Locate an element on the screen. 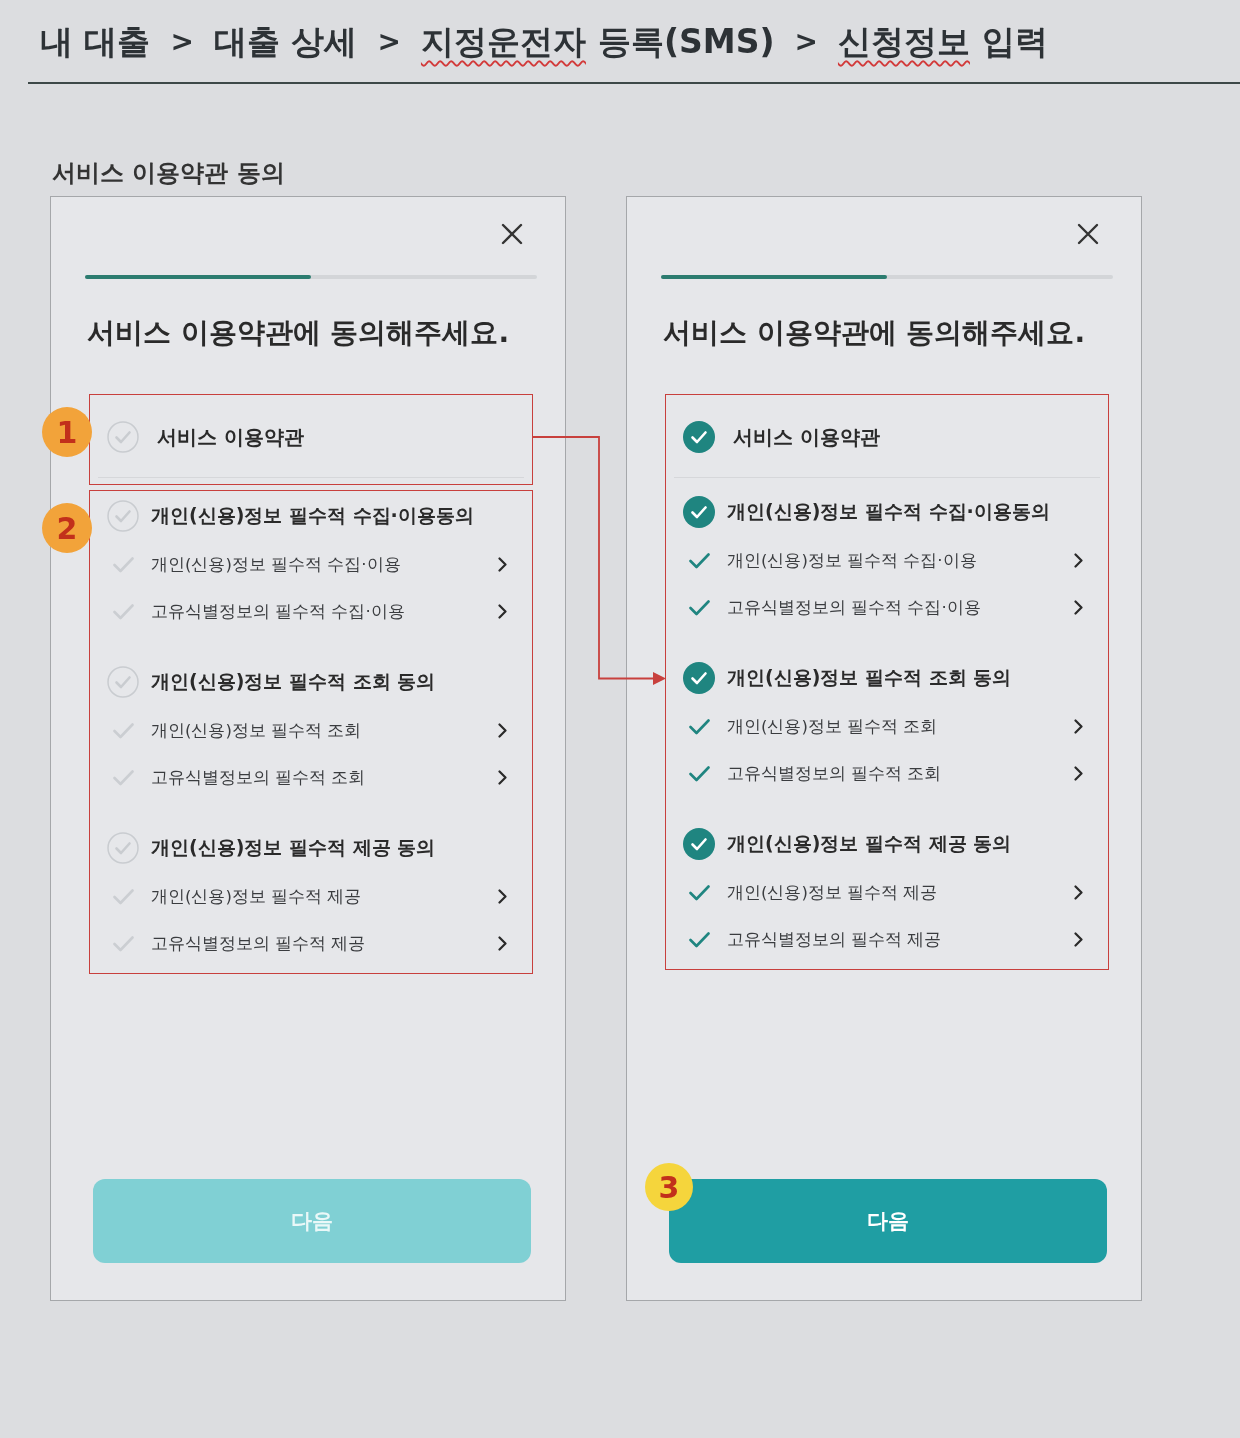 This screenshot has width=1240, height=1438. breadcrumb-text: 내 대출 is located at coordinates (95, 42).